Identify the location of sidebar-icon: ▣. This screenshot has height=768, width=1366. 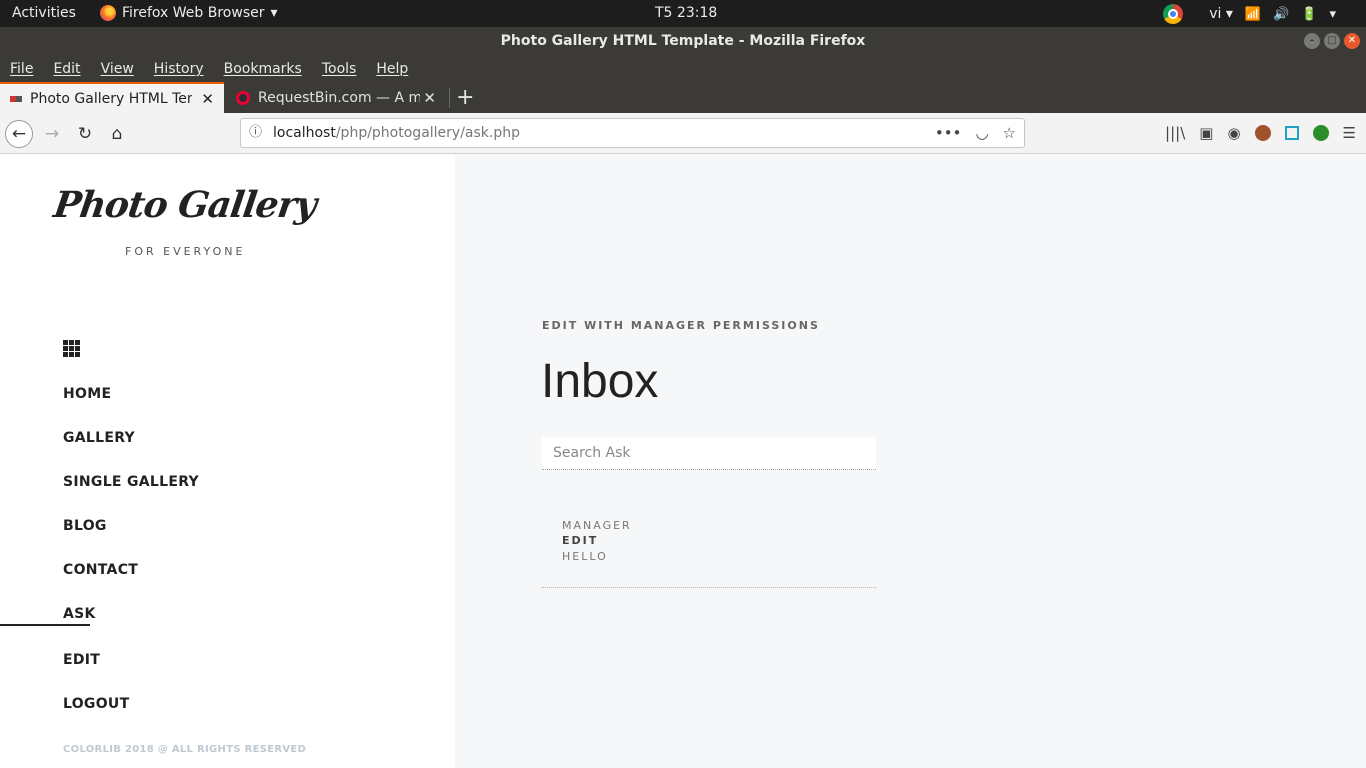
(1206, 133).